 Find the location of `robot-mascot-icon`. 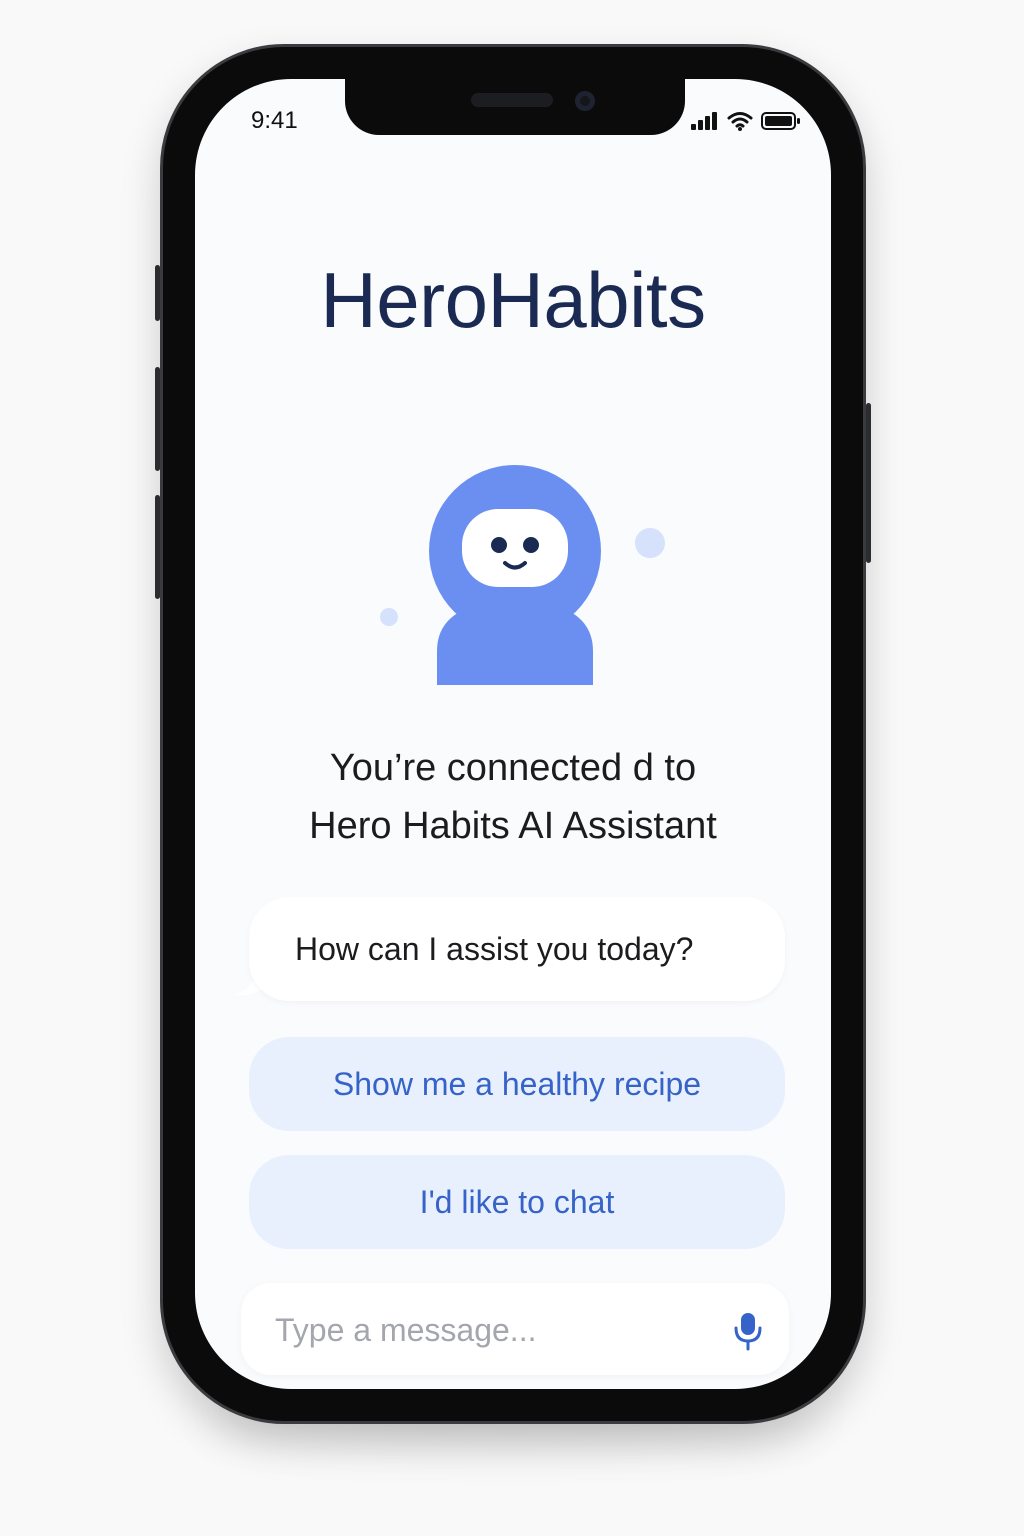

robot-mascot-icon is located at coordinates (522, 575).